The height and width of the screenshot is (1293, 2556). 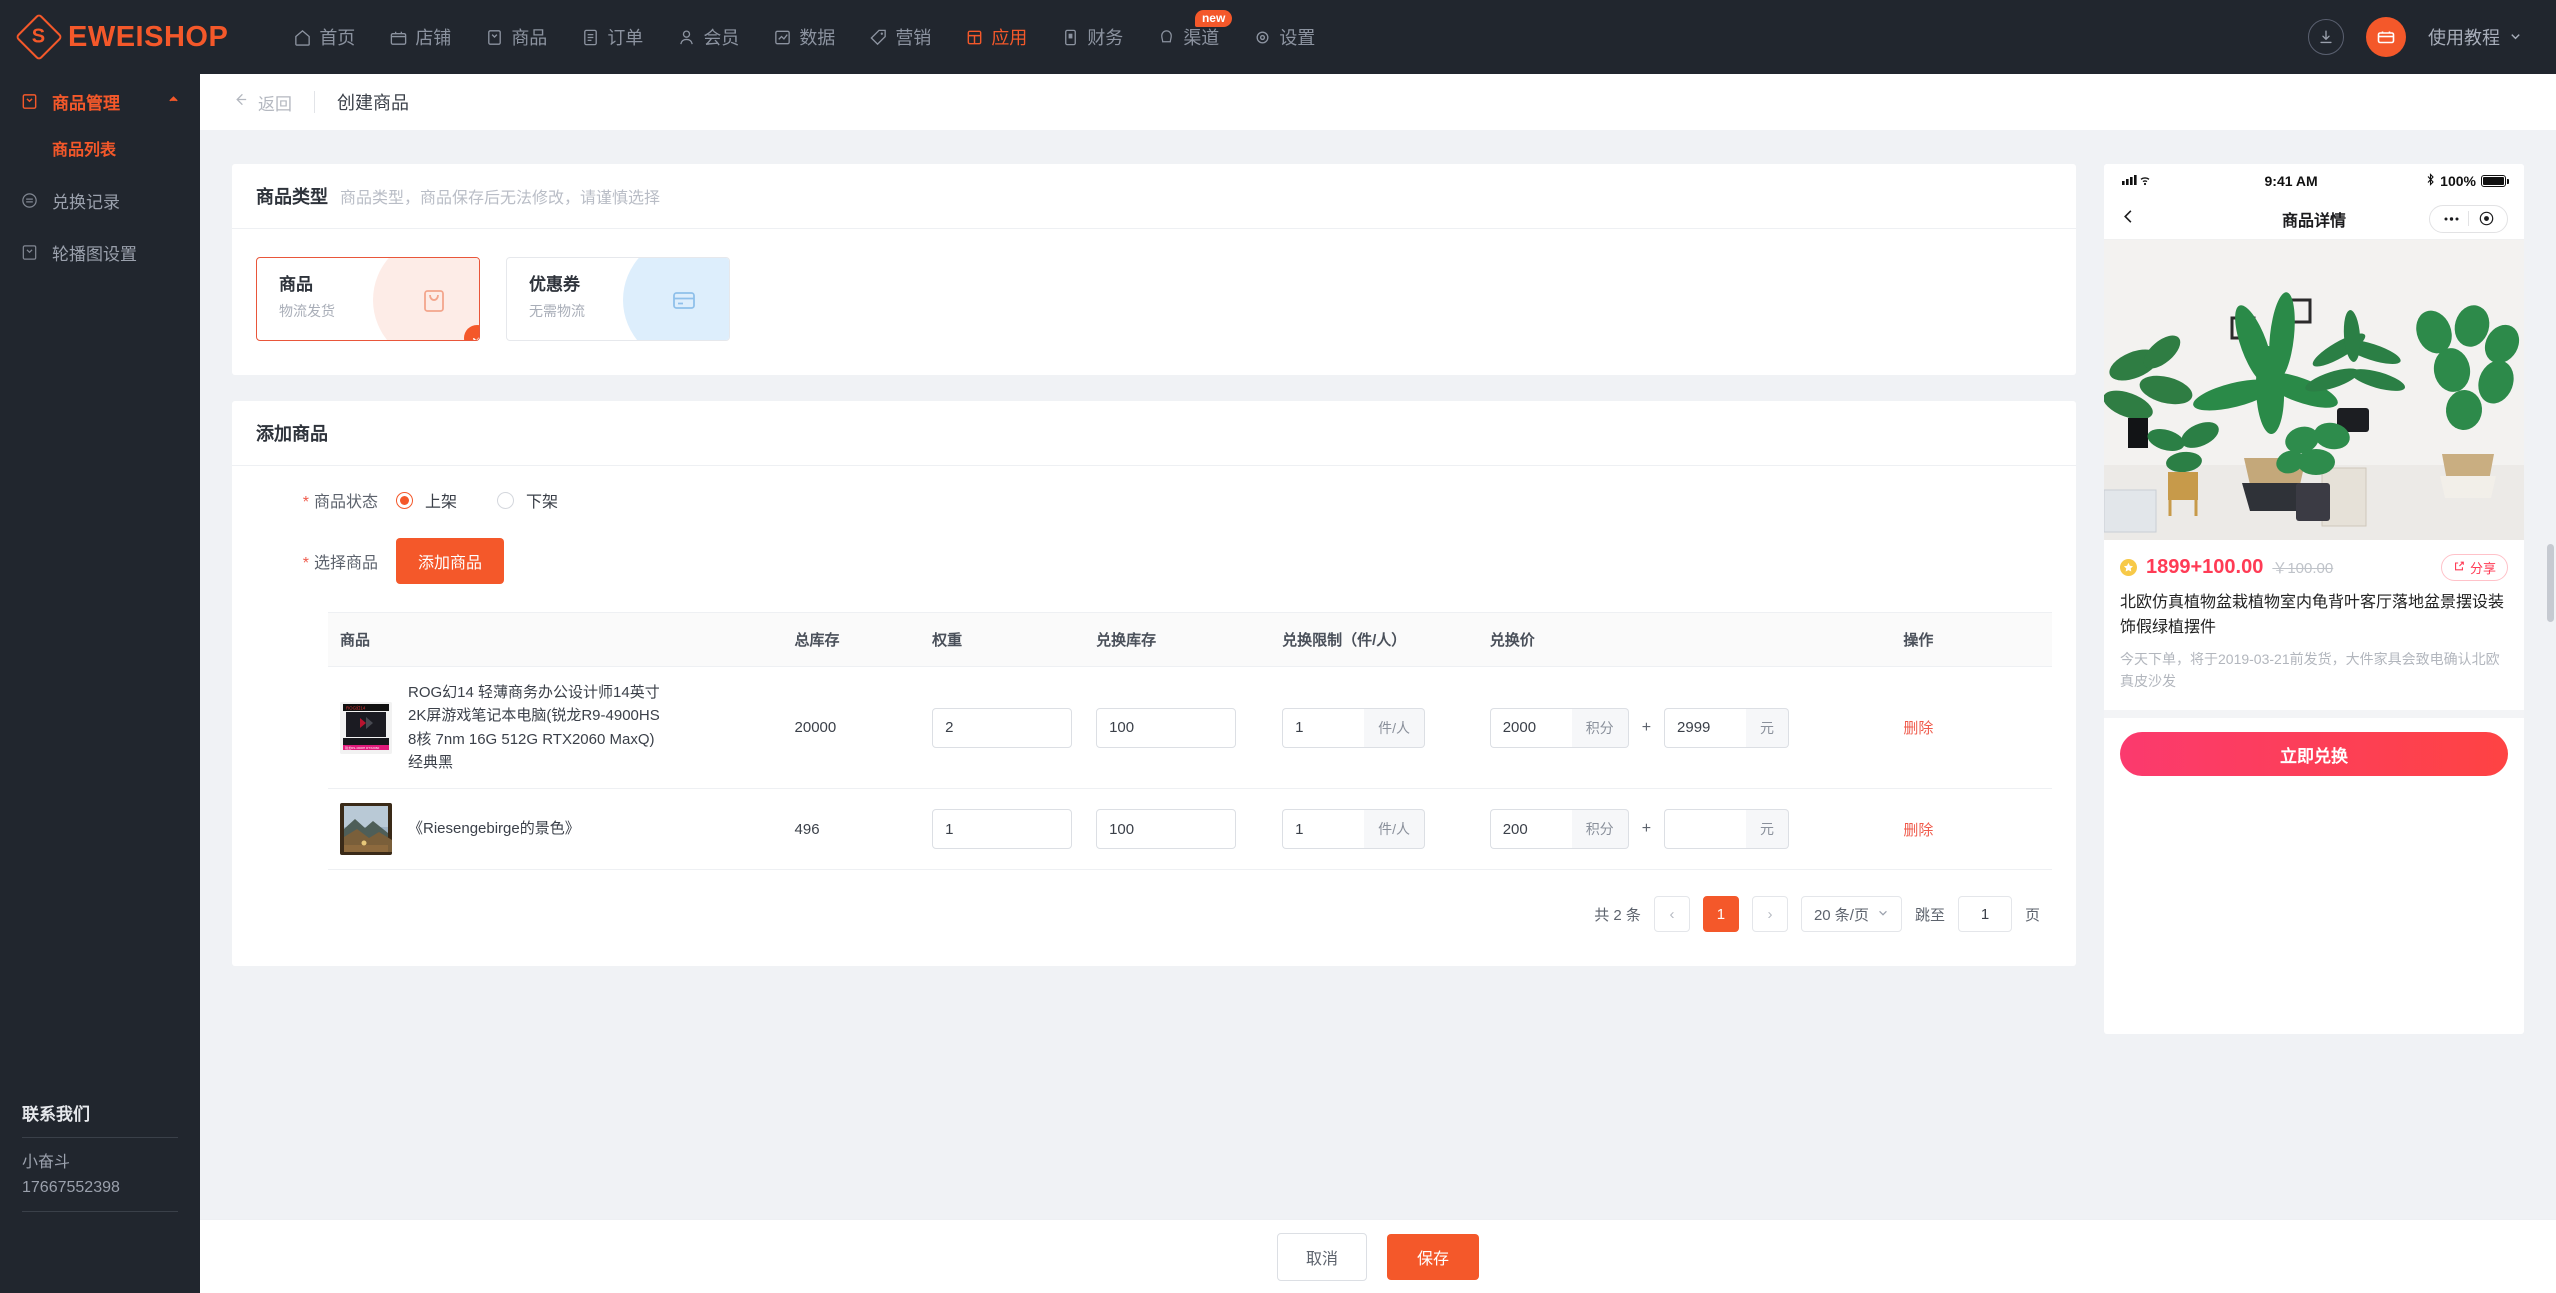 I want to click on order-icon, so click(x=590, y=37).